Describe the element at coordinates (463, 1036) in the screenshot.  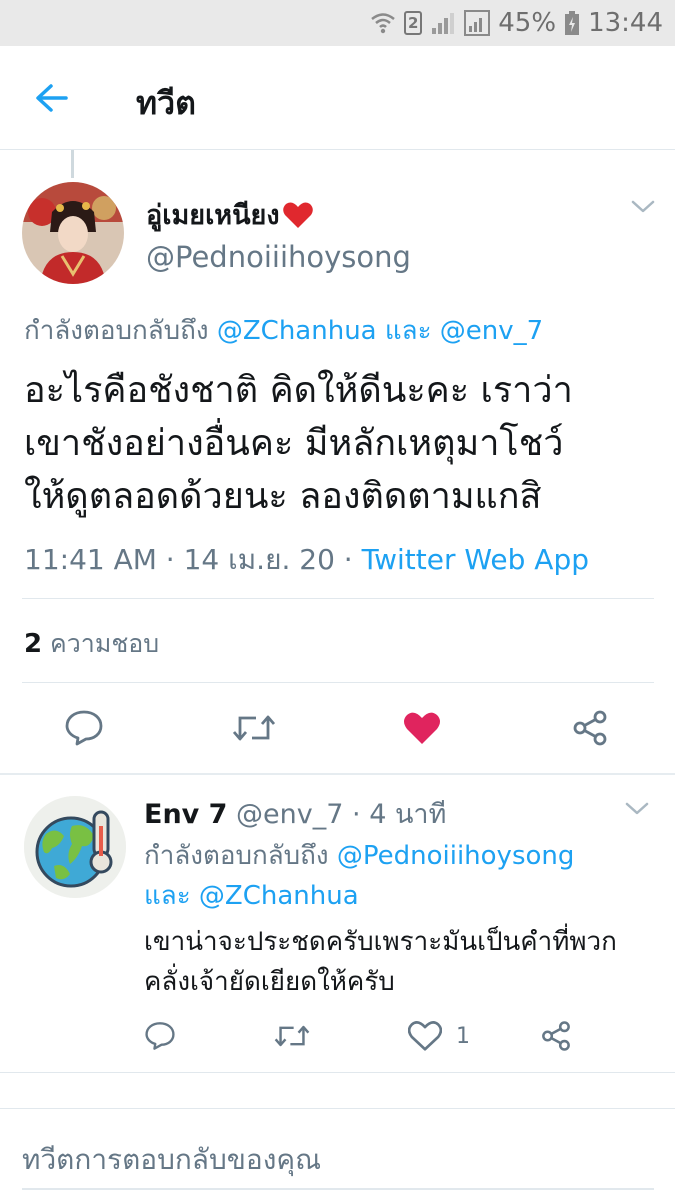
I see `like-count: 1` at that location.